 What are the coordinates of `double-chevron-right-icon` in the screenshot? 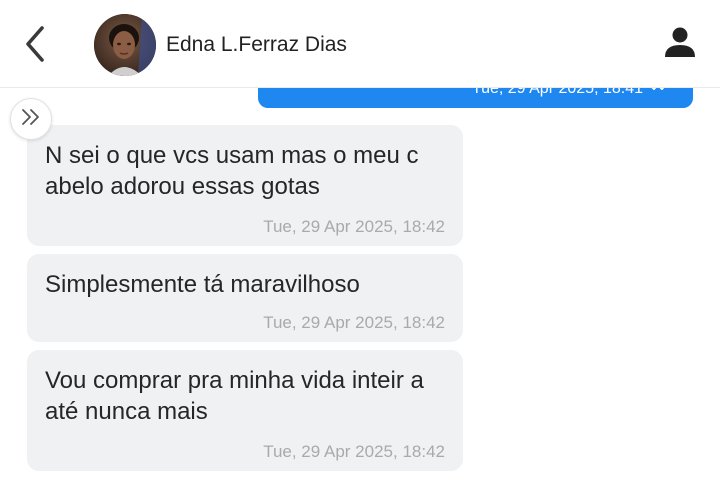 It's located at (31, 119).